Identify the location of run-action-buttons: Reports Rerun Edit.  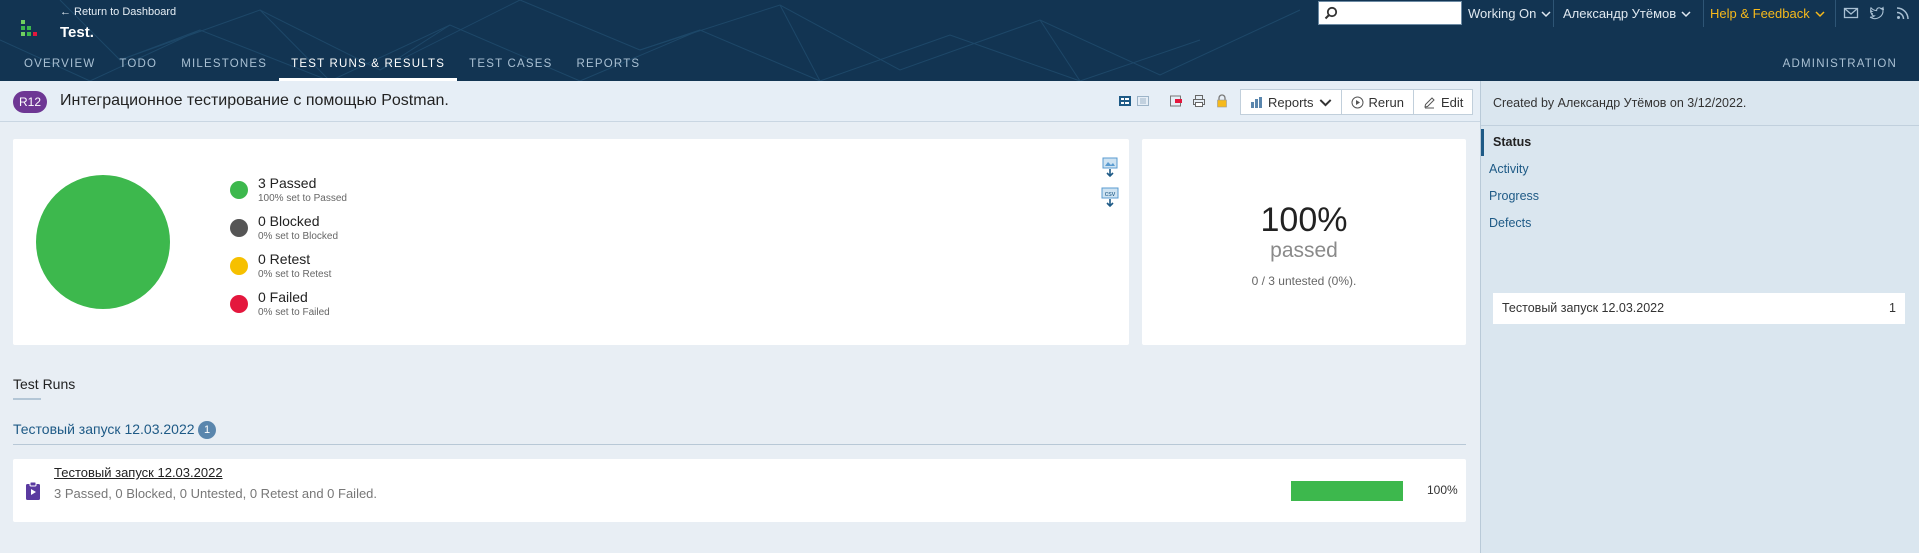
(1357, 102).